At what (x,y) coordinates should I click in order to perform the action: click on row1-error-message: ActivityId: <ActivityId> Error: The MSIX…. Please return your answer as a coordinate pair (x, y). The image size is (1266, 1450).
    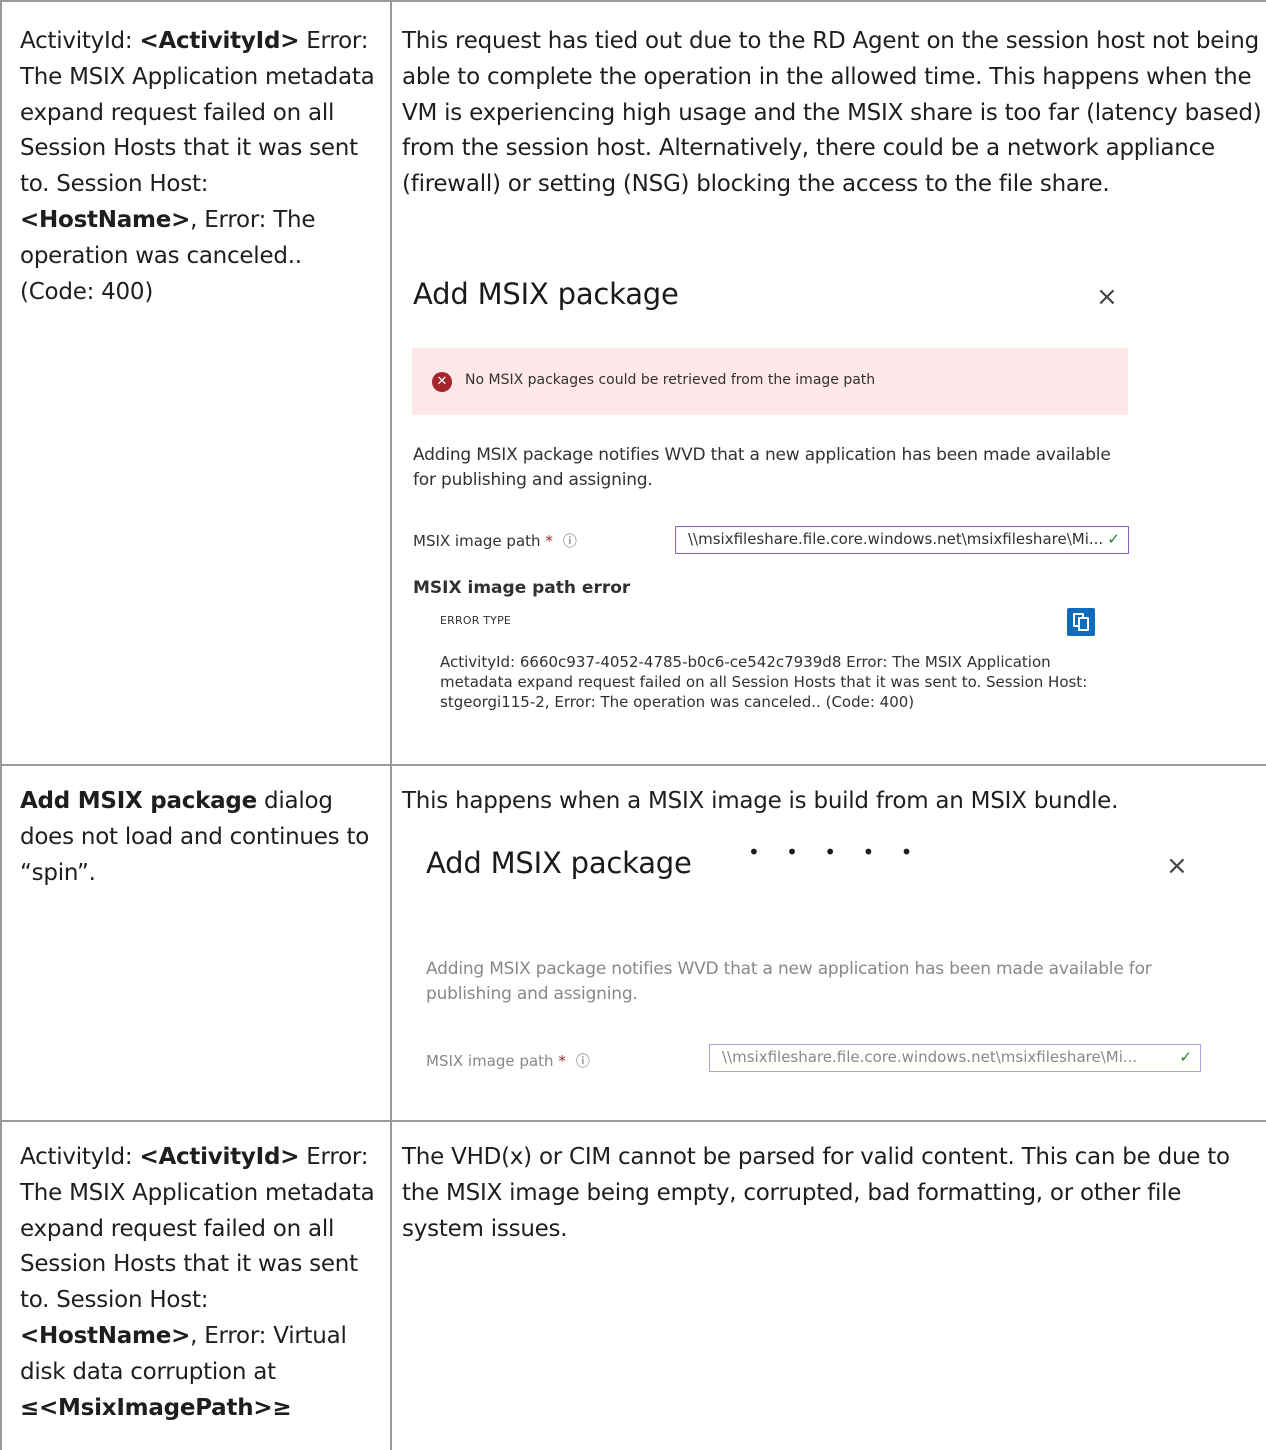
    Looking at the image, I should click on (197, 166).